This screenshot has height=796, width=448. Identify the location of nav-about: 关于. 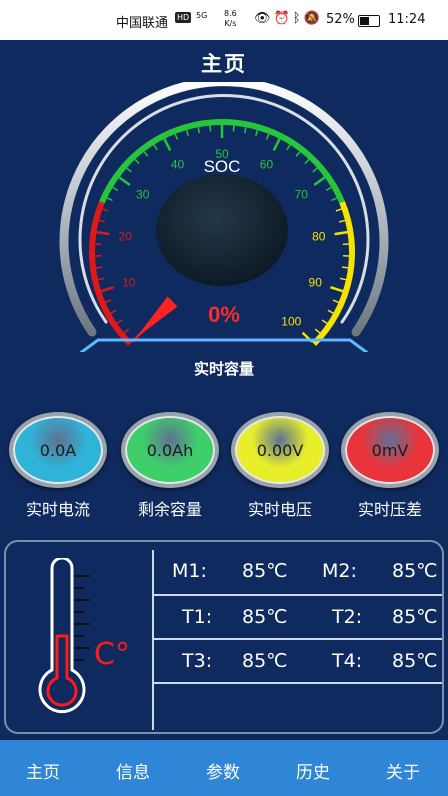
(403, 770).